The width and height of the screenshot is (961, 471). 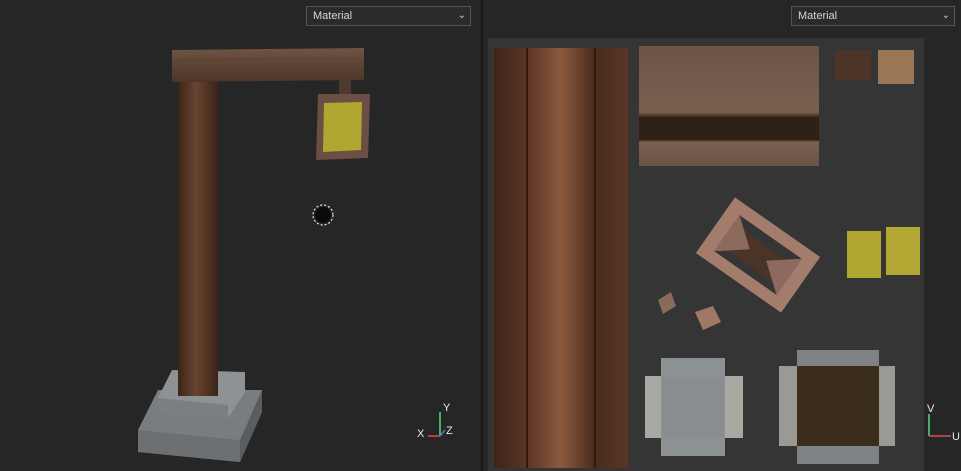 I want to click on material-view-dropdown: Material ⌄, so click(x=388, y=16).